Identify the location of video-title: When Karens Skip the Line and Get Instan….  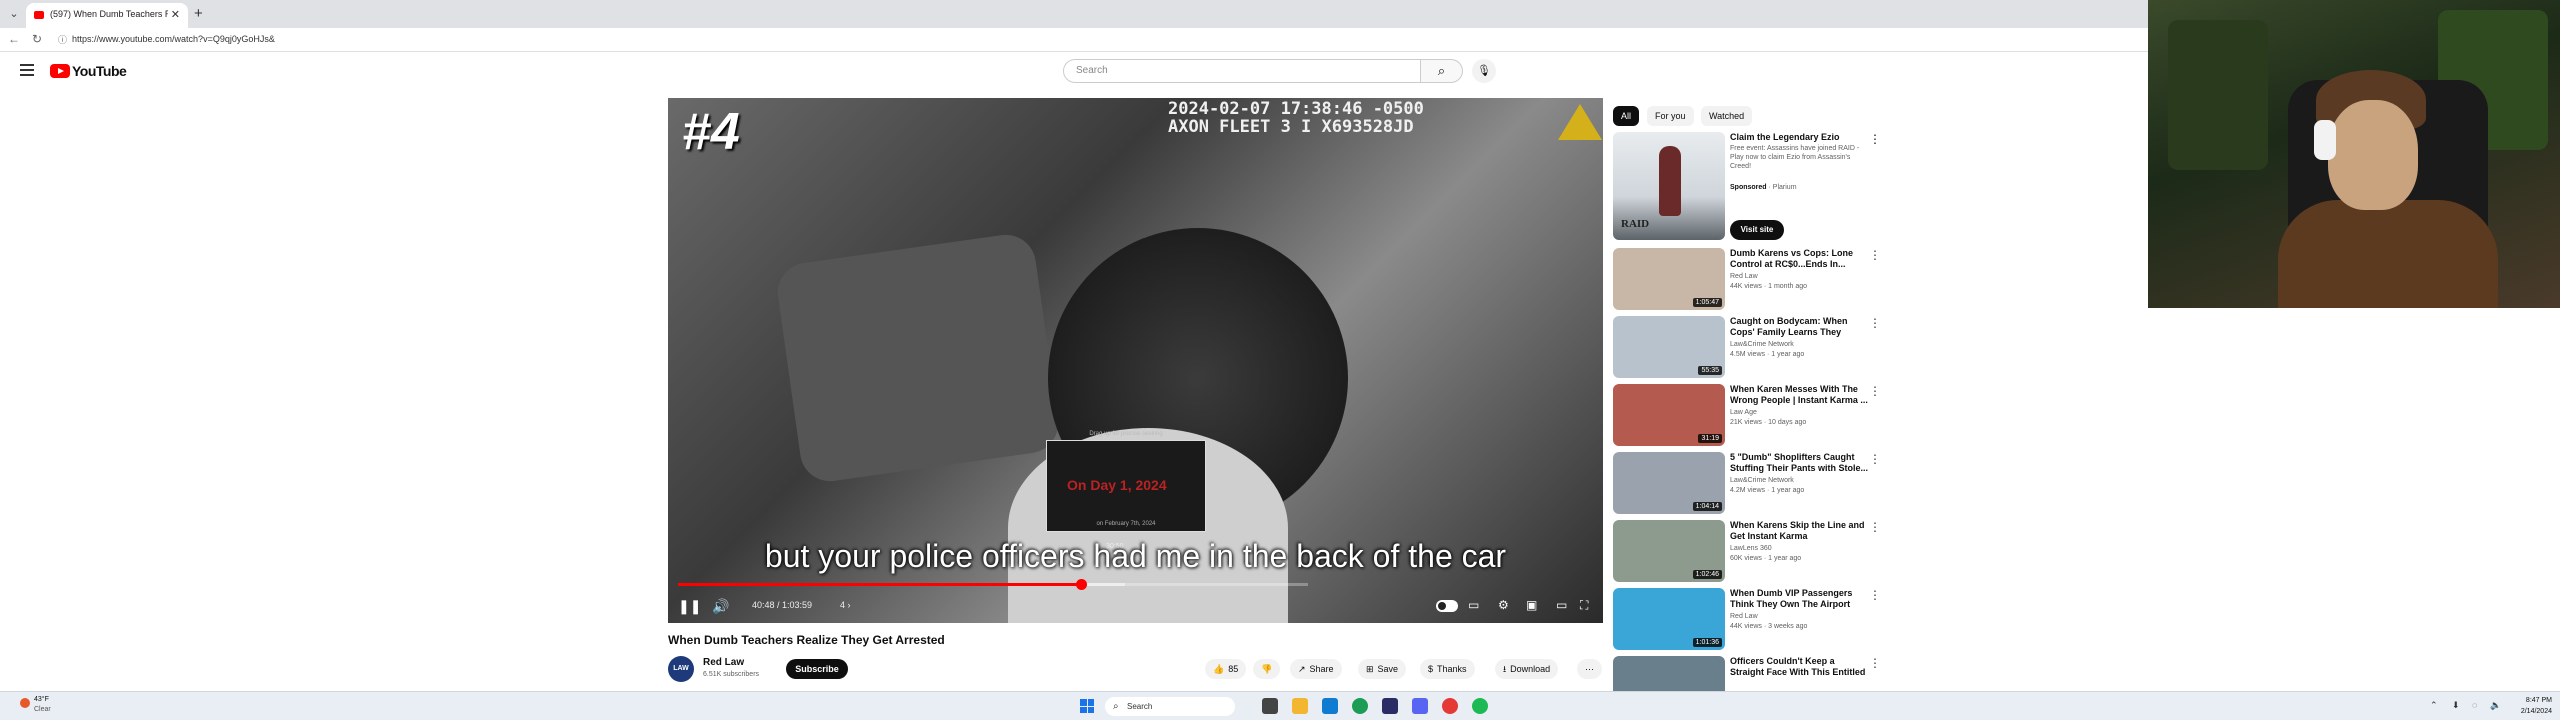
(1800, 531).